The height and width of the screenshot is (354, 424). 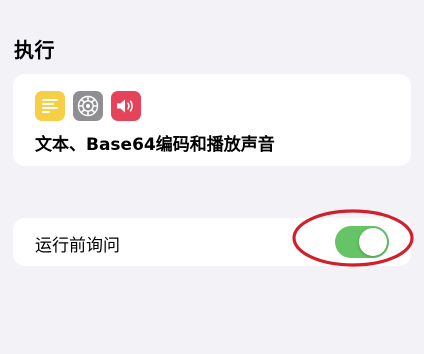 I want to click on speaker-icon, so click(x=126, y=106).